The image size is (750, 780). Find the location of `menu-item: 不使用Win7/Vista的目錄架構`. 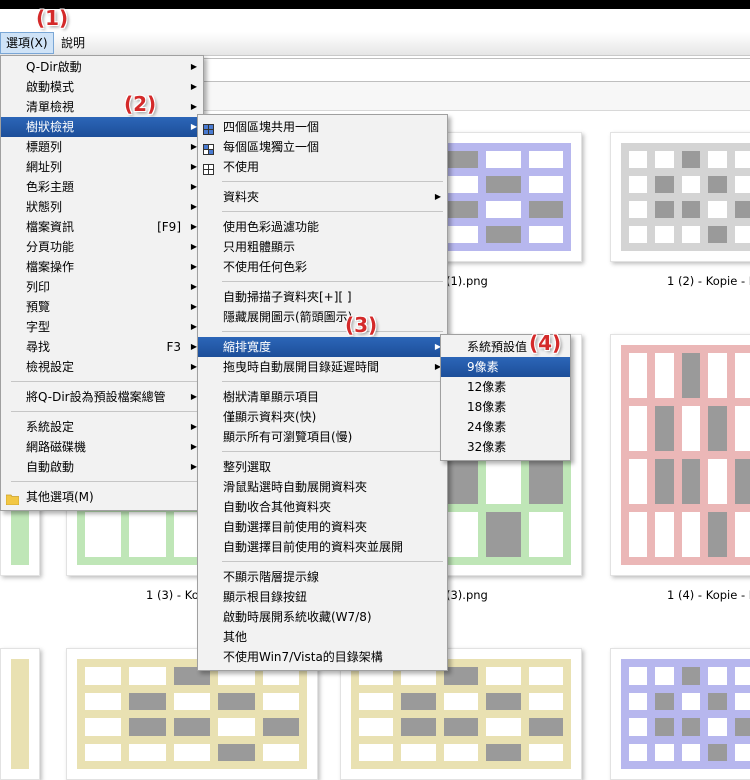

menu-item: 不使用Win7/Vista的目錄架構 is located at coordinates (322, 657).